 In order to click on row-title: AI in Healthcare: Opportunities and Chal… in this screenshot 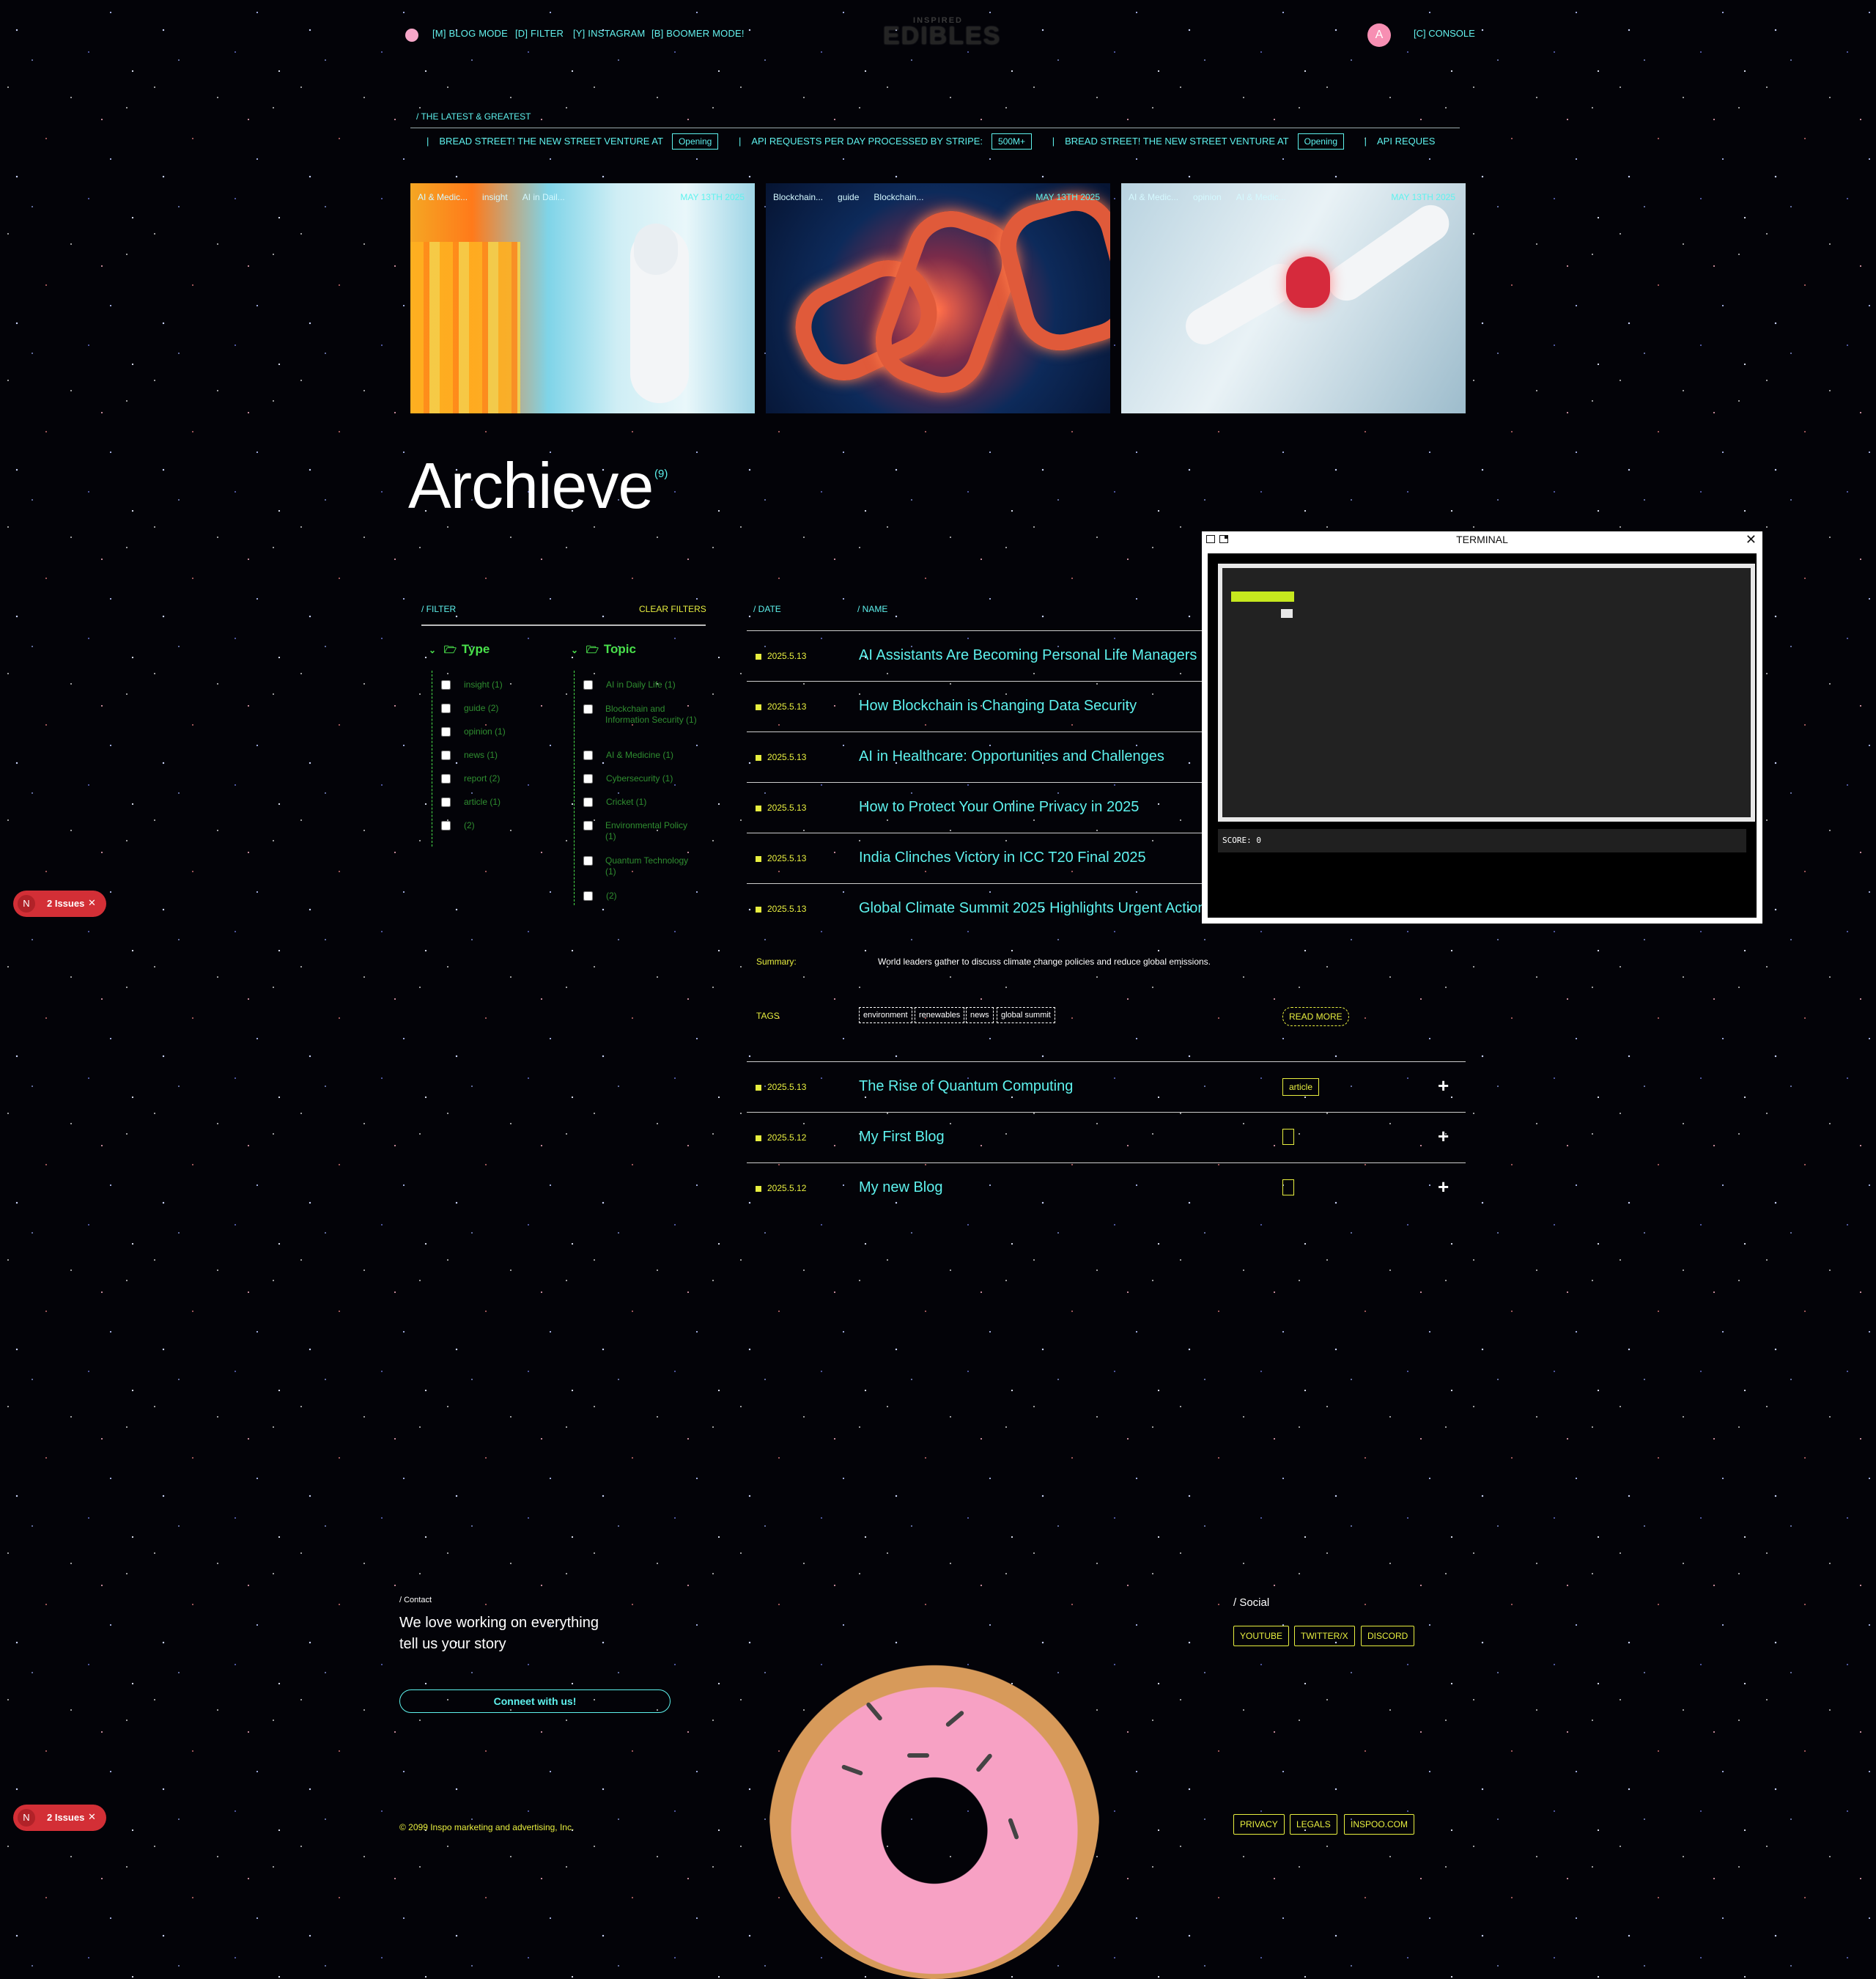, I will do `click(1011, 756)`.